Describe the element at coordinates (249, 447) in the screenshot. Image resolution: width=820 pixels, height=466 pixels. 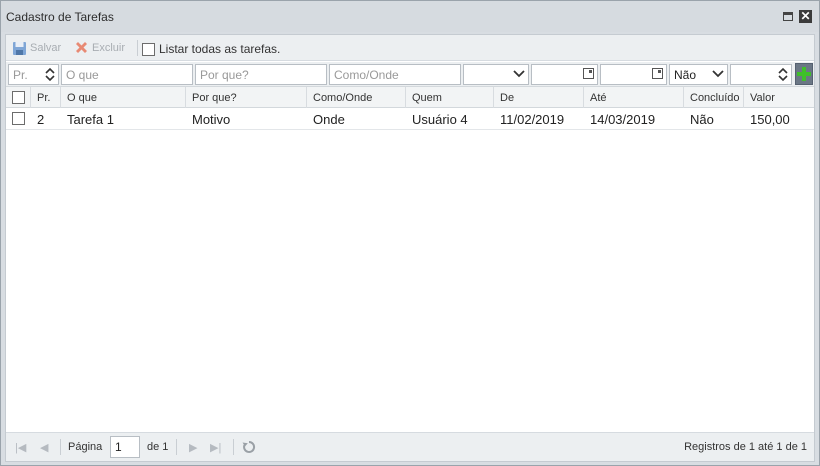
I see `refresh-icon` at that location.